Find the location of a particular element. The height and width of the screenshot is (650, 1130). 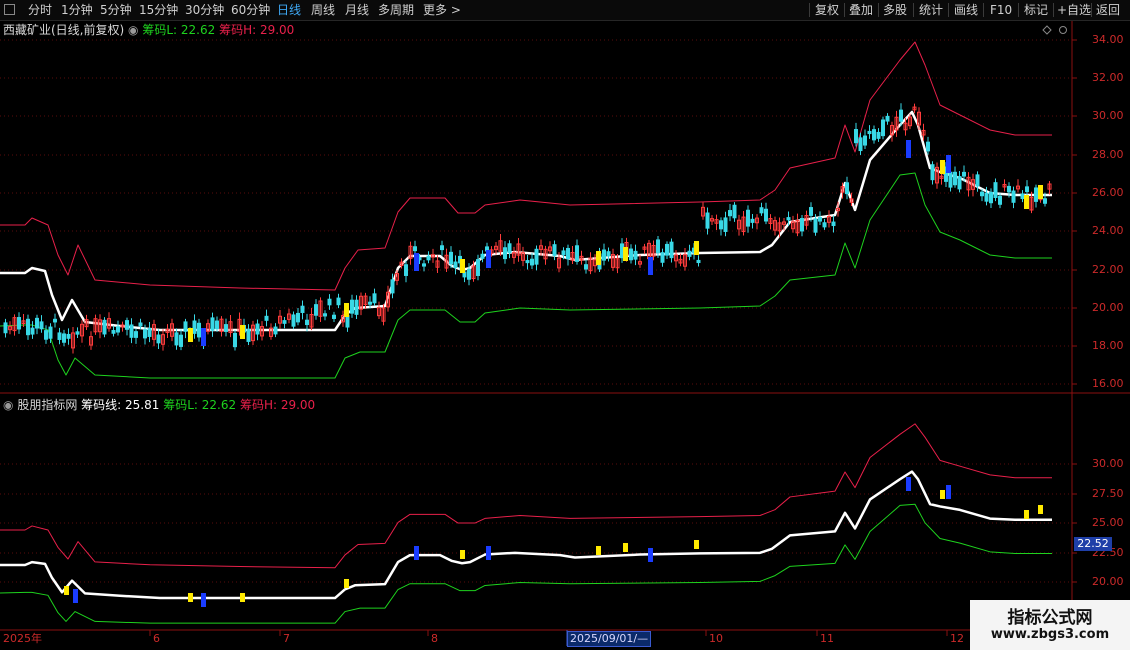

tab-multi-period: 多周期 is located at coordinates (396, 10).